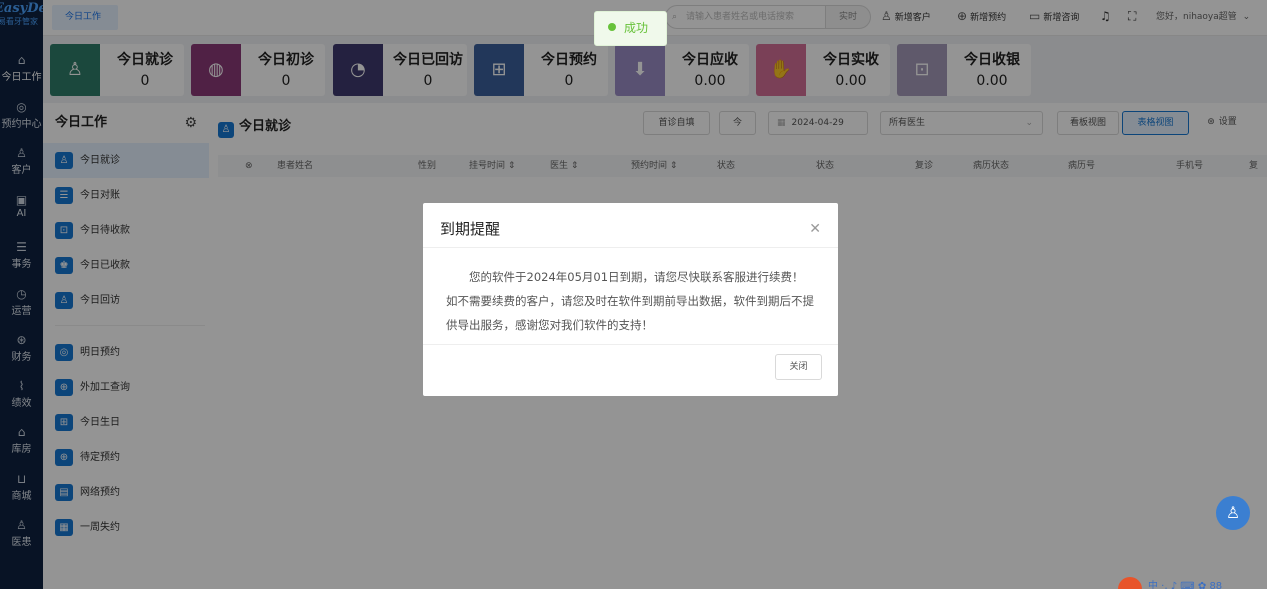 Image resolution: width=1267 pixels, height=589 pixels. Describe the element at coordinates (815, 229) in the screenshot. I see `close-icon: ✕` at that location.